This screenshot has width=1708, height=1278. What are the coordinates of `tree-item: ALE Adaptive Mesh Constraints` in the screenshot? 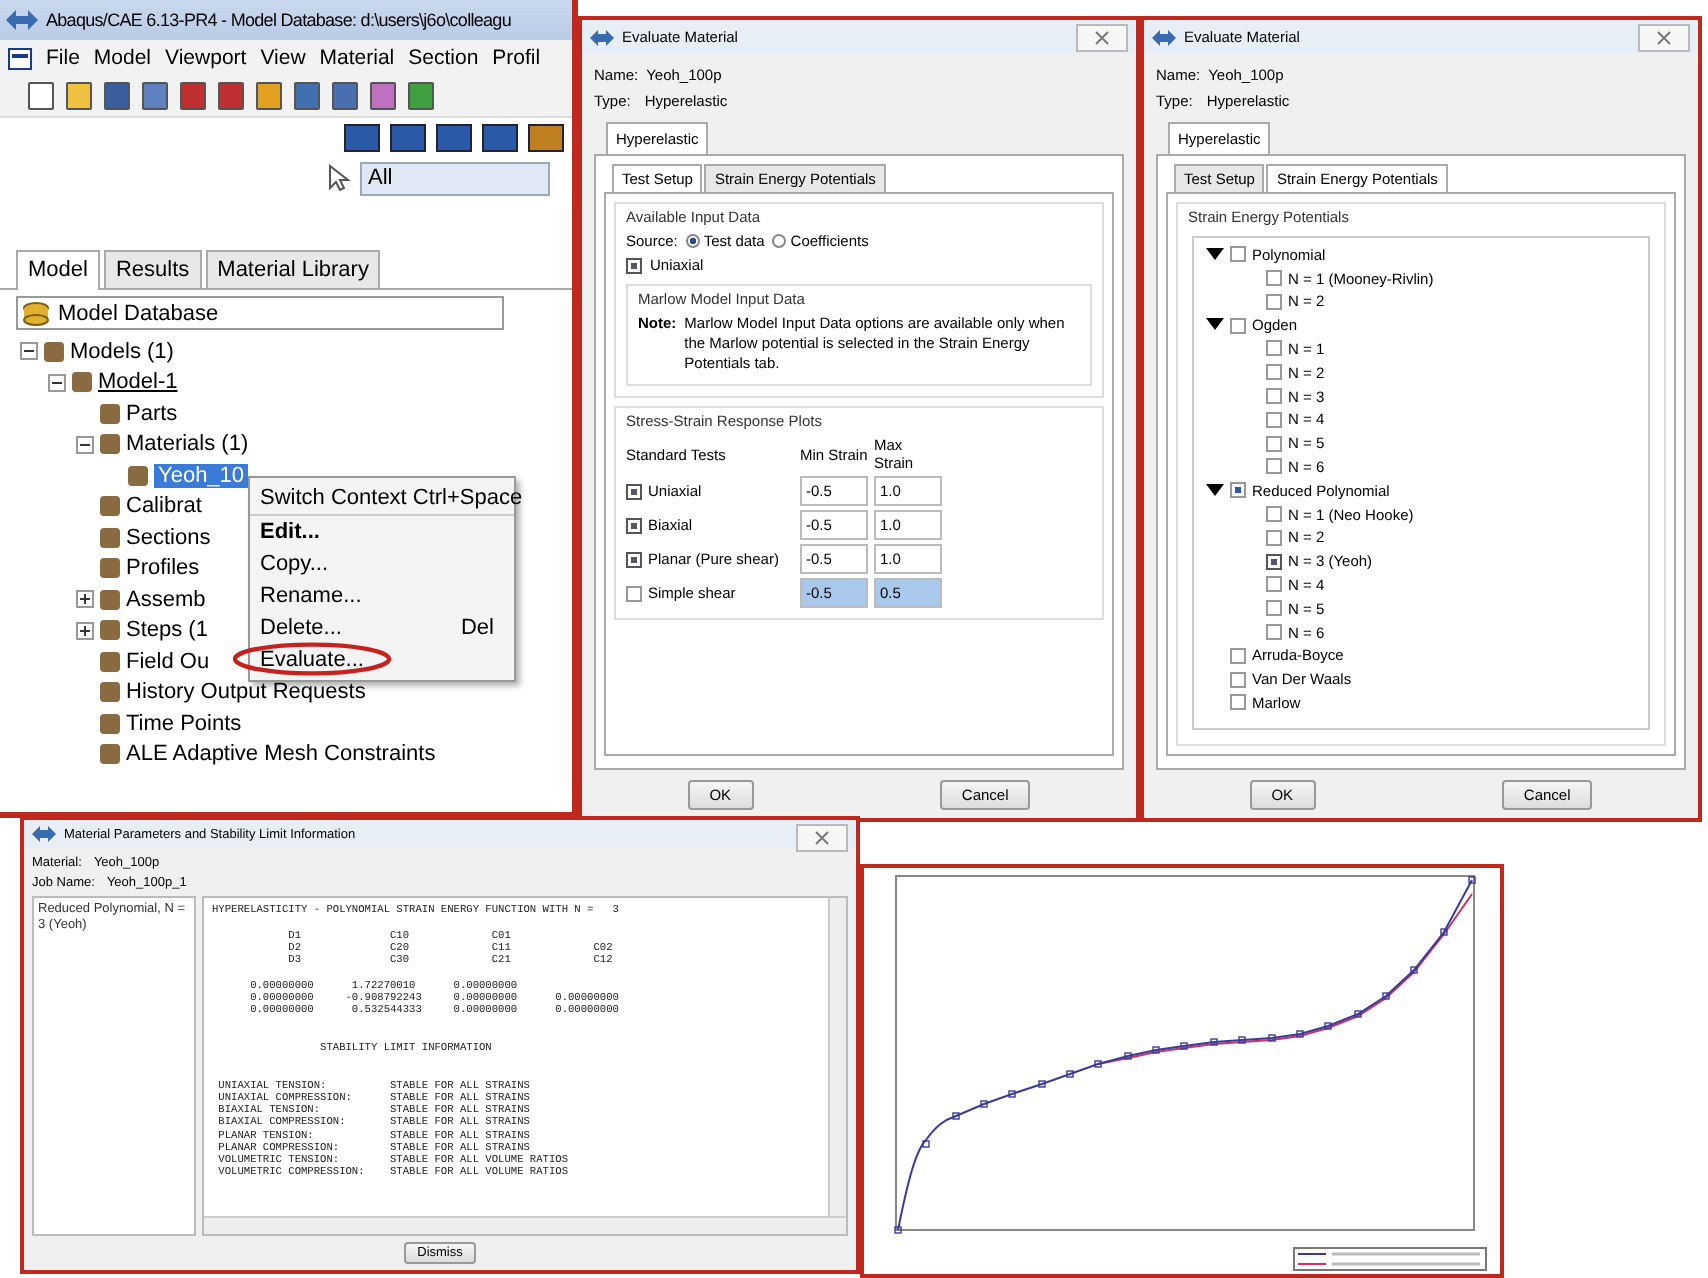 It's located at (281, 754).